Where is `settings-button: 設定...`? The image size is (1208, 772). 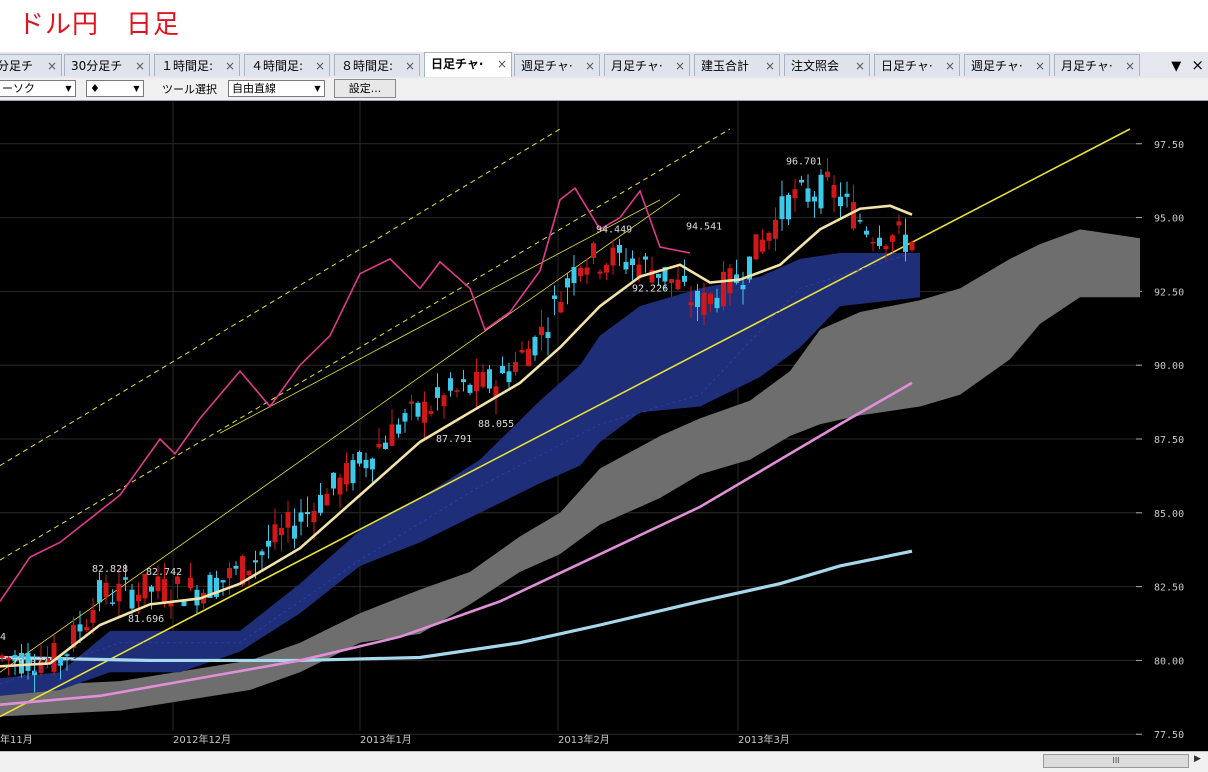 settings-button: 設定... is located at coordinates (365, 88).